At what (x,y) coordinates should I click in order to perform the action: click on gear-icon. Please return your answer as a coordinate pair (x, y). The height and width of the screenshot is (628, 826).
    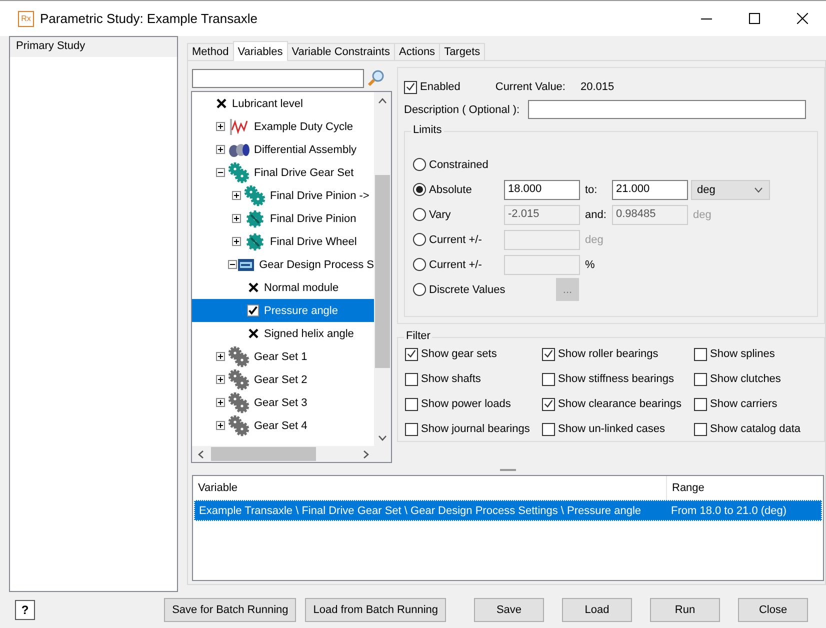
    Looking at the image, I should click on (255, 242).